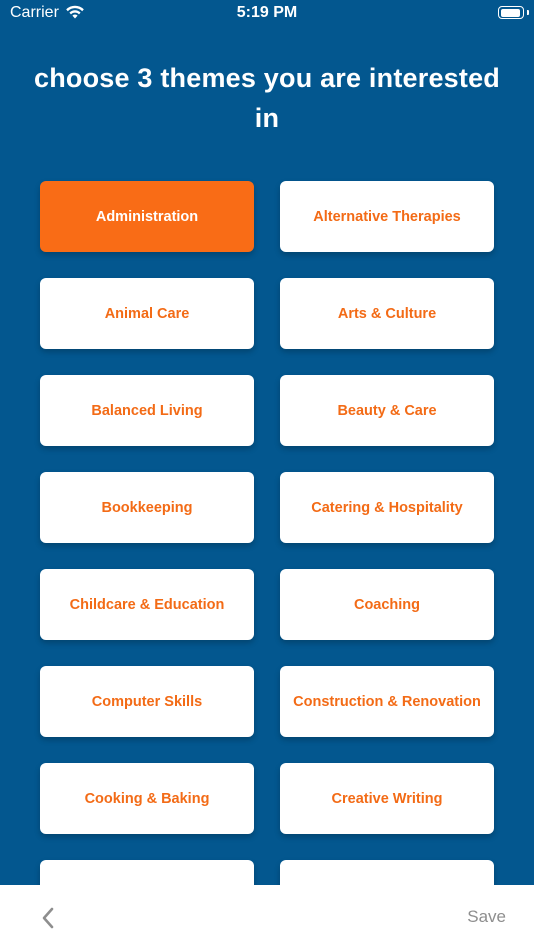 Image resolution: width=534 pixels, height=950 pixels. I want to click on theme-card: Creative Writing, so click(387, 798).